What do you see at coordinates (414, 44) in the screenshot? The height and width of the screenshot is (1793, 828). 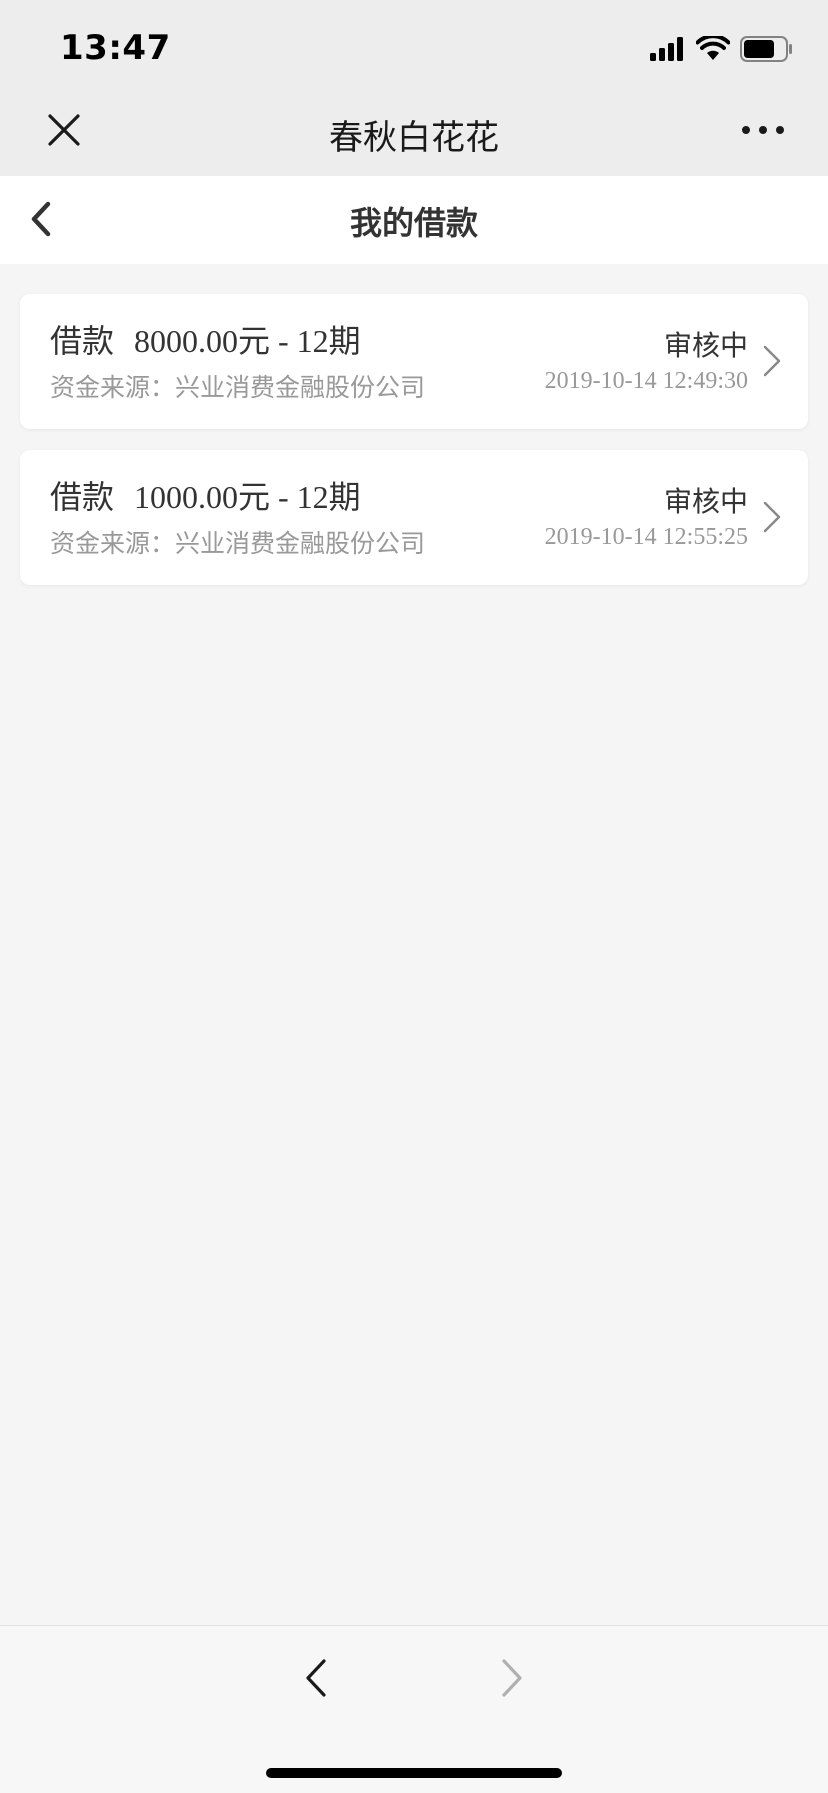 I see `status-bar: 13:47` at bounding box center [414, 44].